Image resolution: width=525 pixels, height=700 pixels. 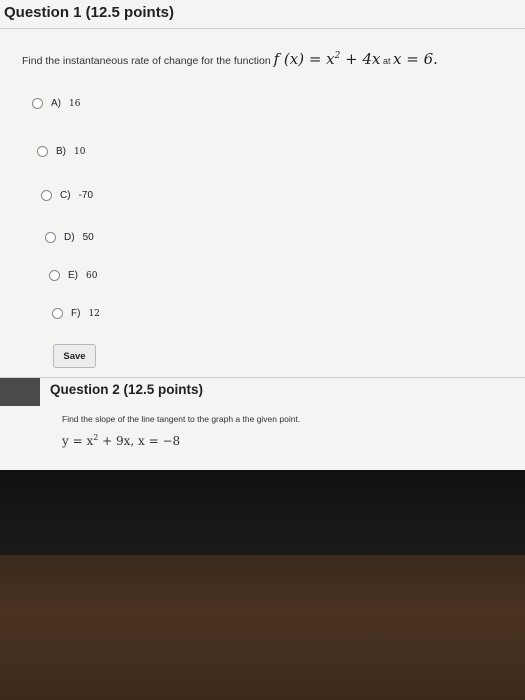 I want to click on option-a-radio, so click(x=37, y=103).